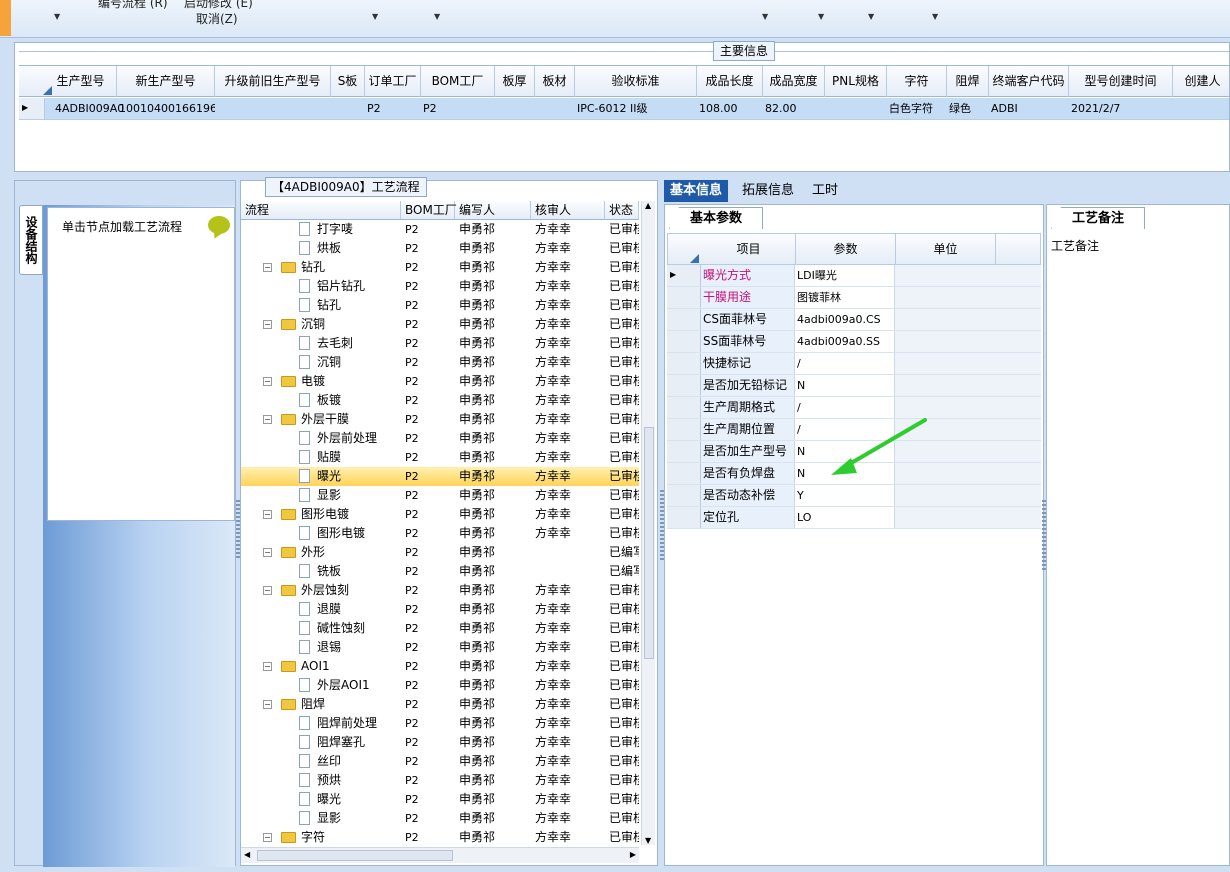 The image size is (1230, 872). Describe the element at coordinates (633, 854) in the screenshot. I see `scroll-right-icon: ▶` at that location.